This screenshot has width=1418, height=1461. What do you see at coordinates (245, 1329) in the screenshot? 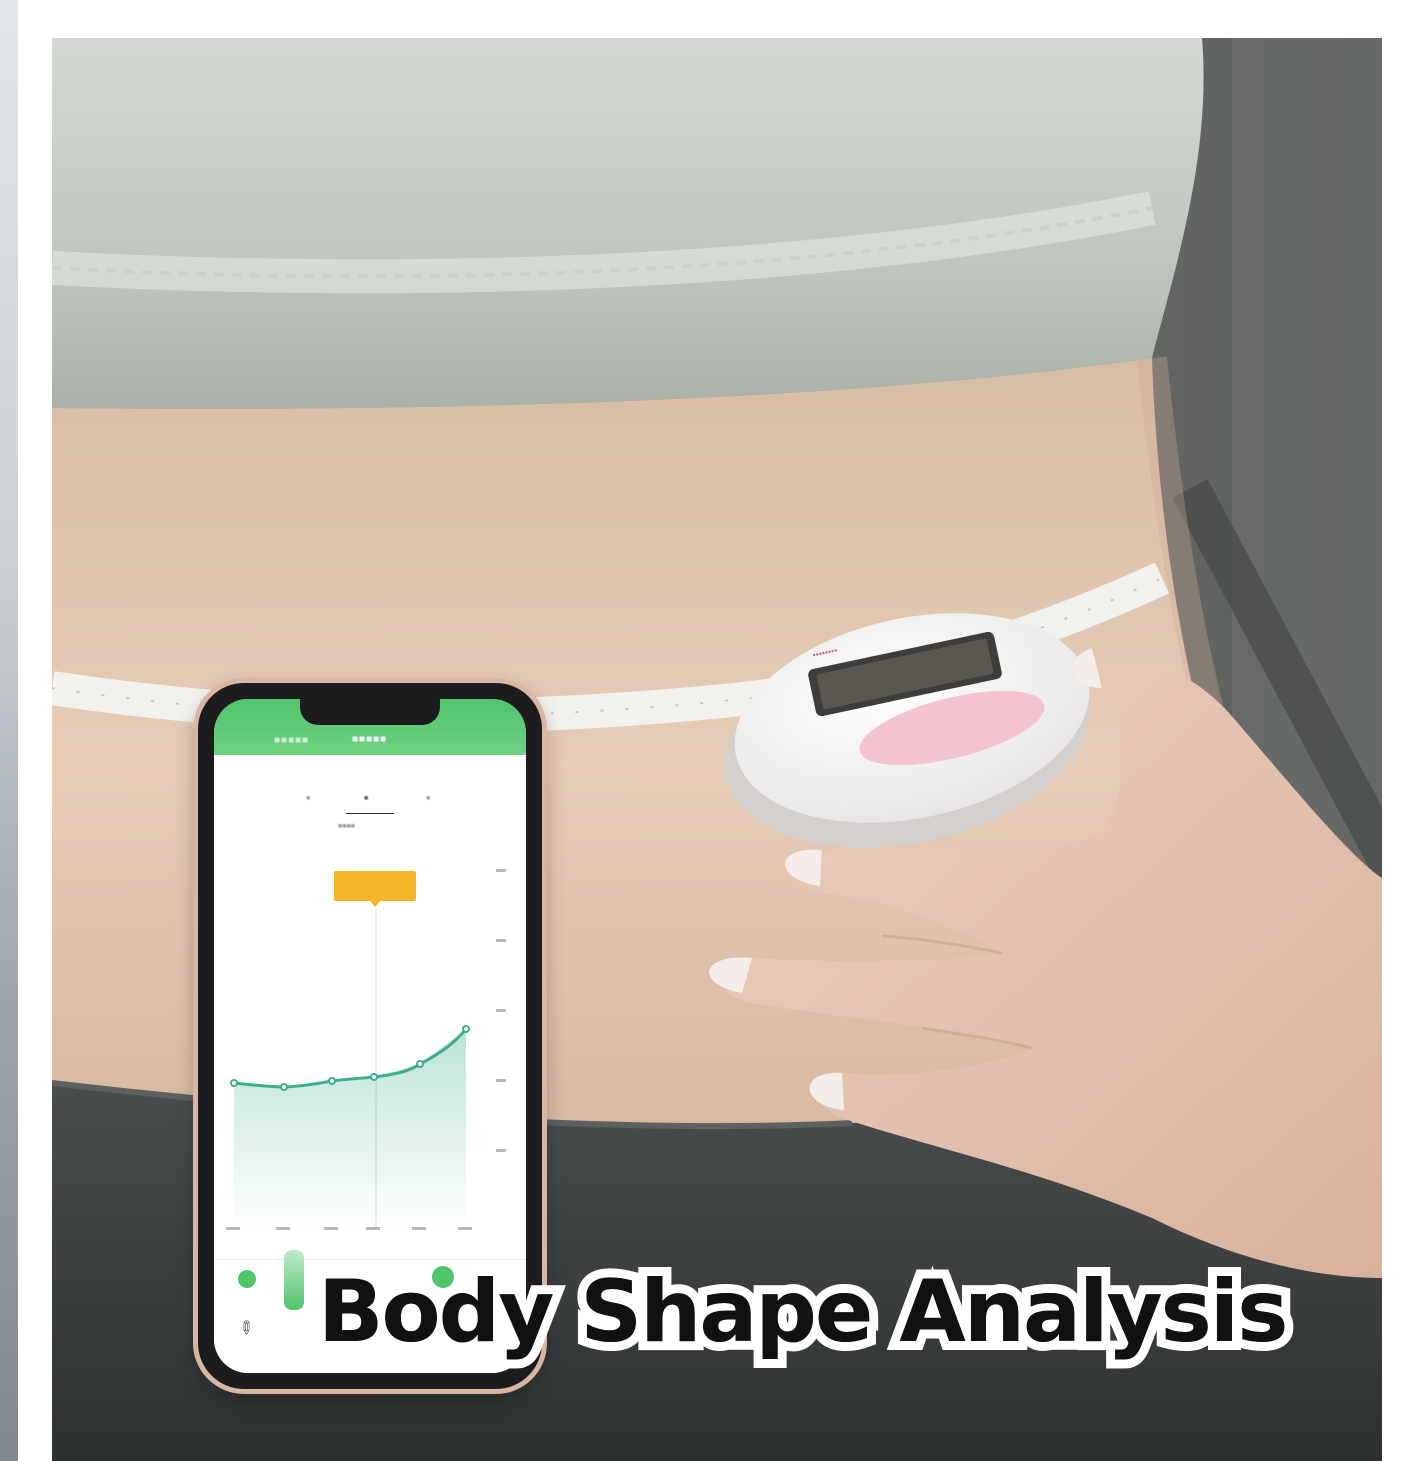
I see `pencil-icon: ✎` at bounding box center [245, 1329].